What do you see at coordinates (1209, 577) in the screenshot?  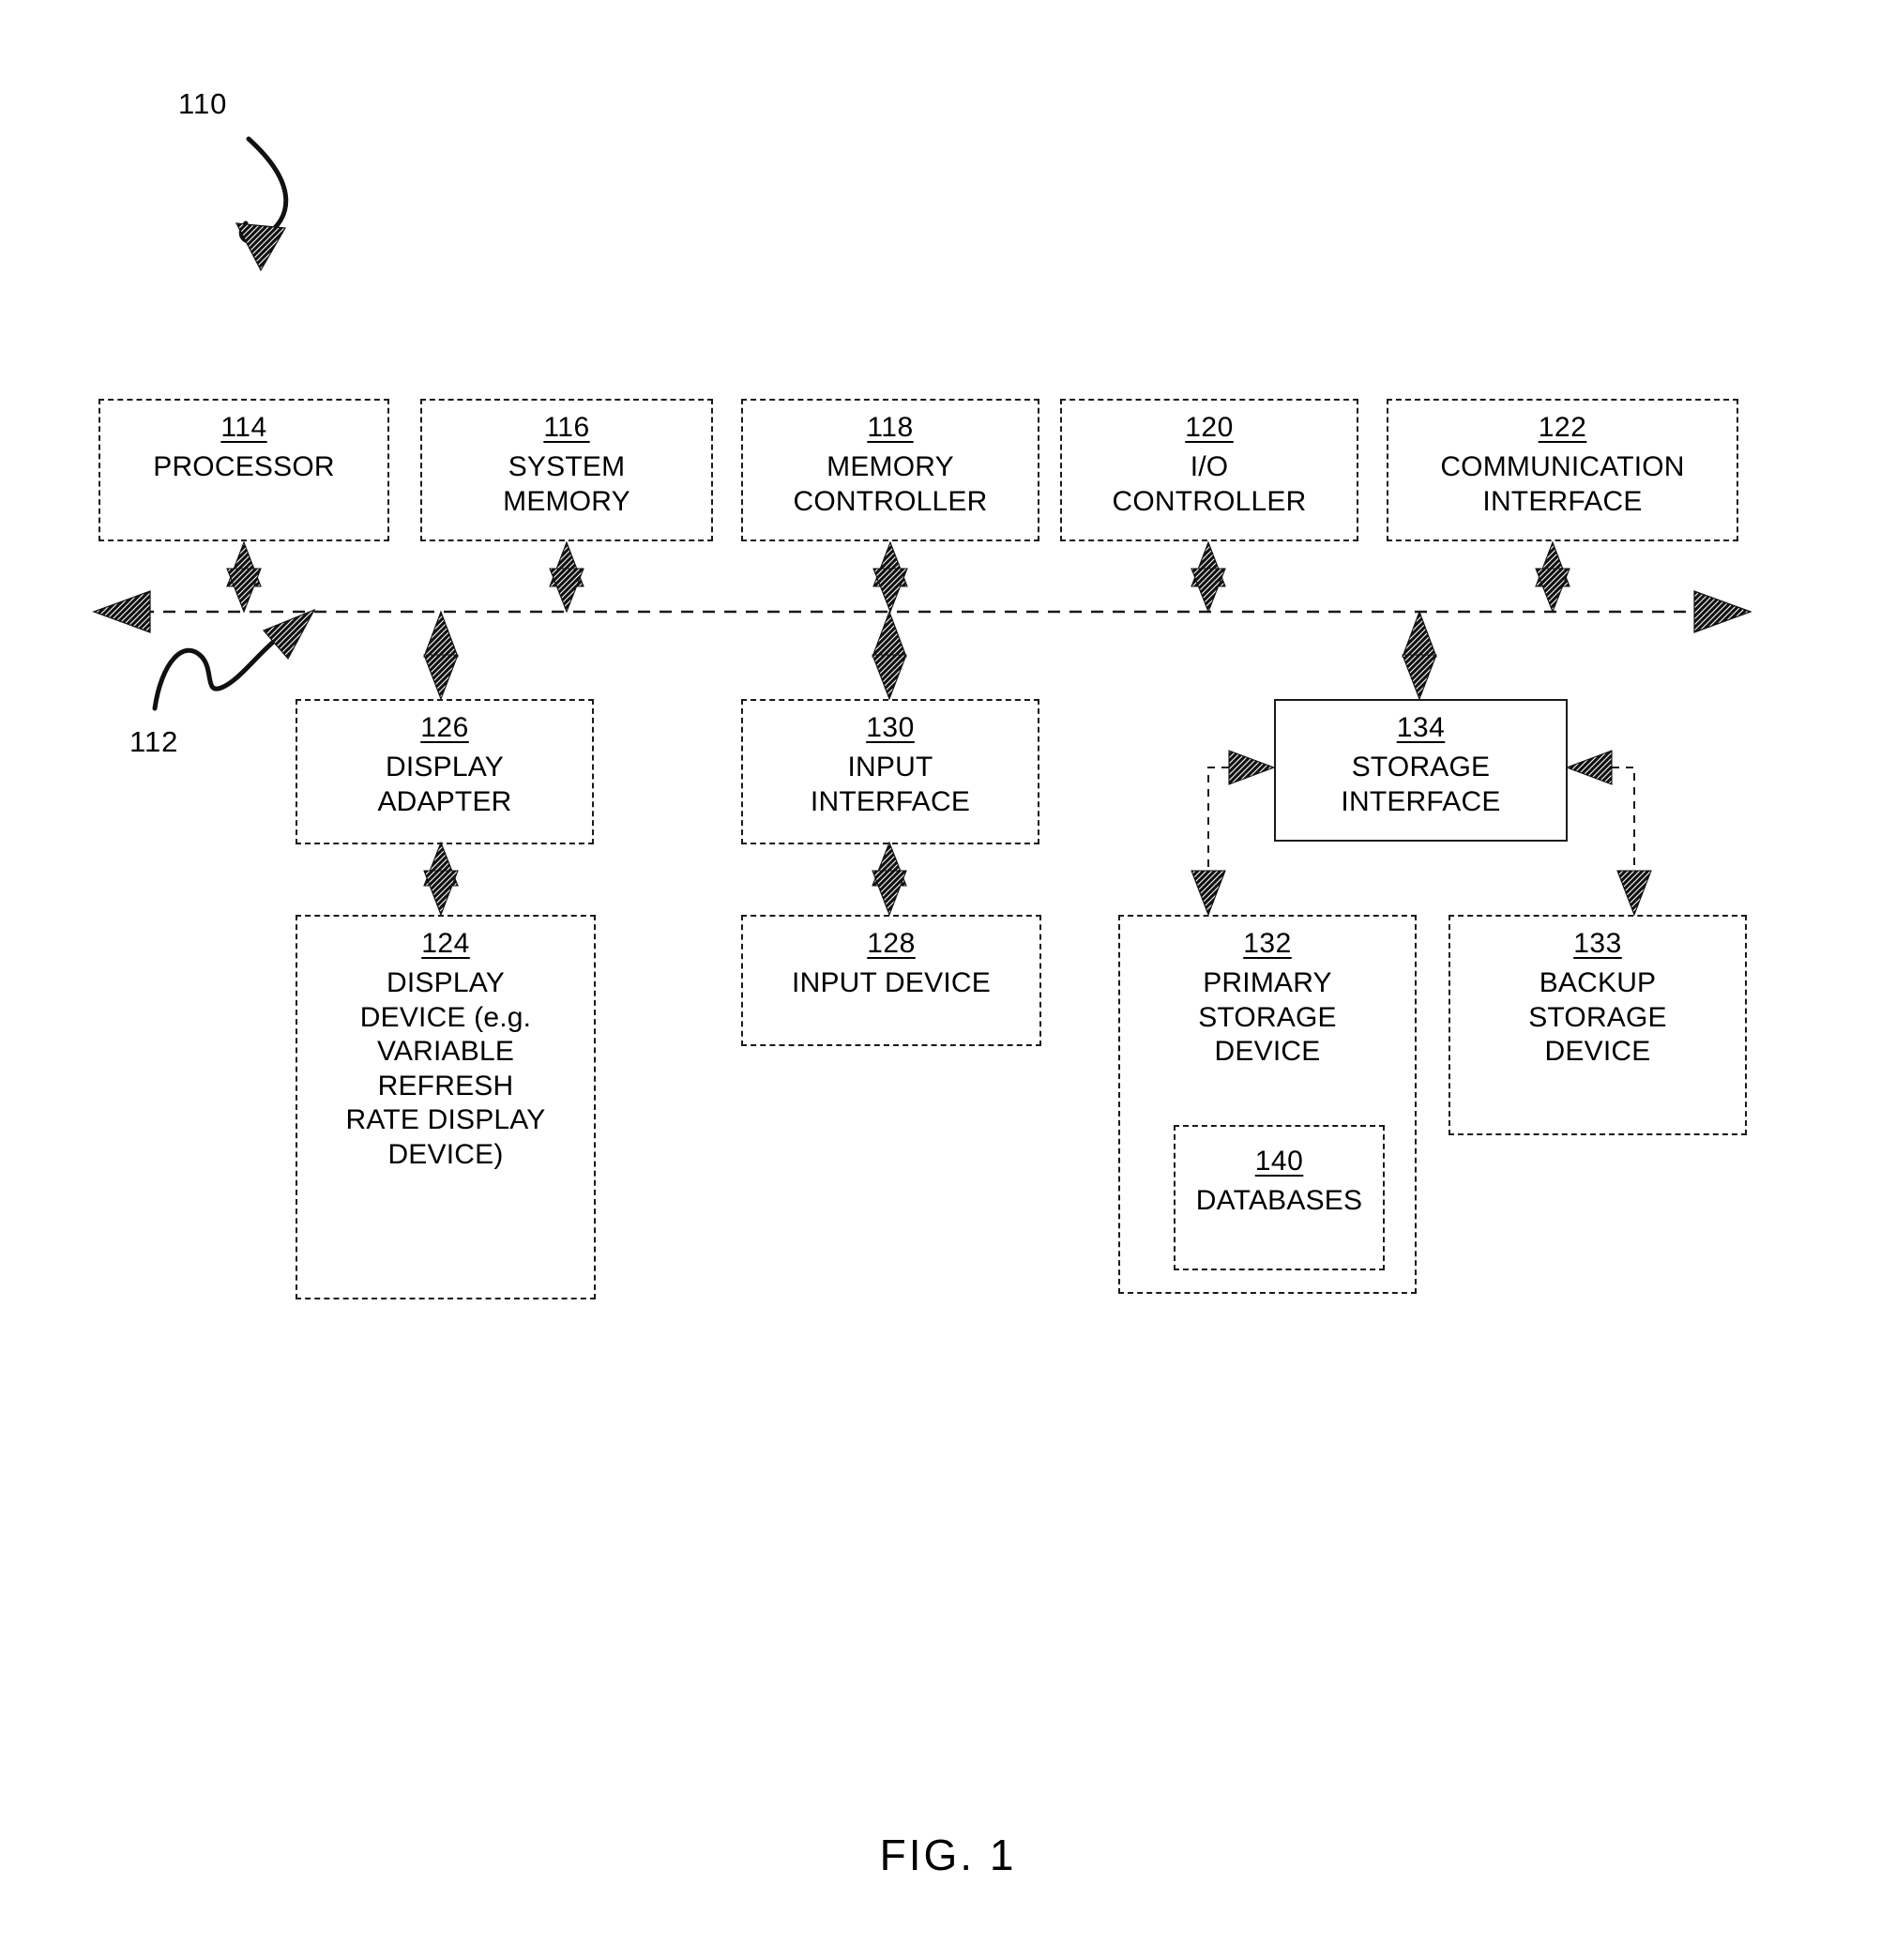 I see `connector-io-controller-bus` at bounding box center [1209, 577].